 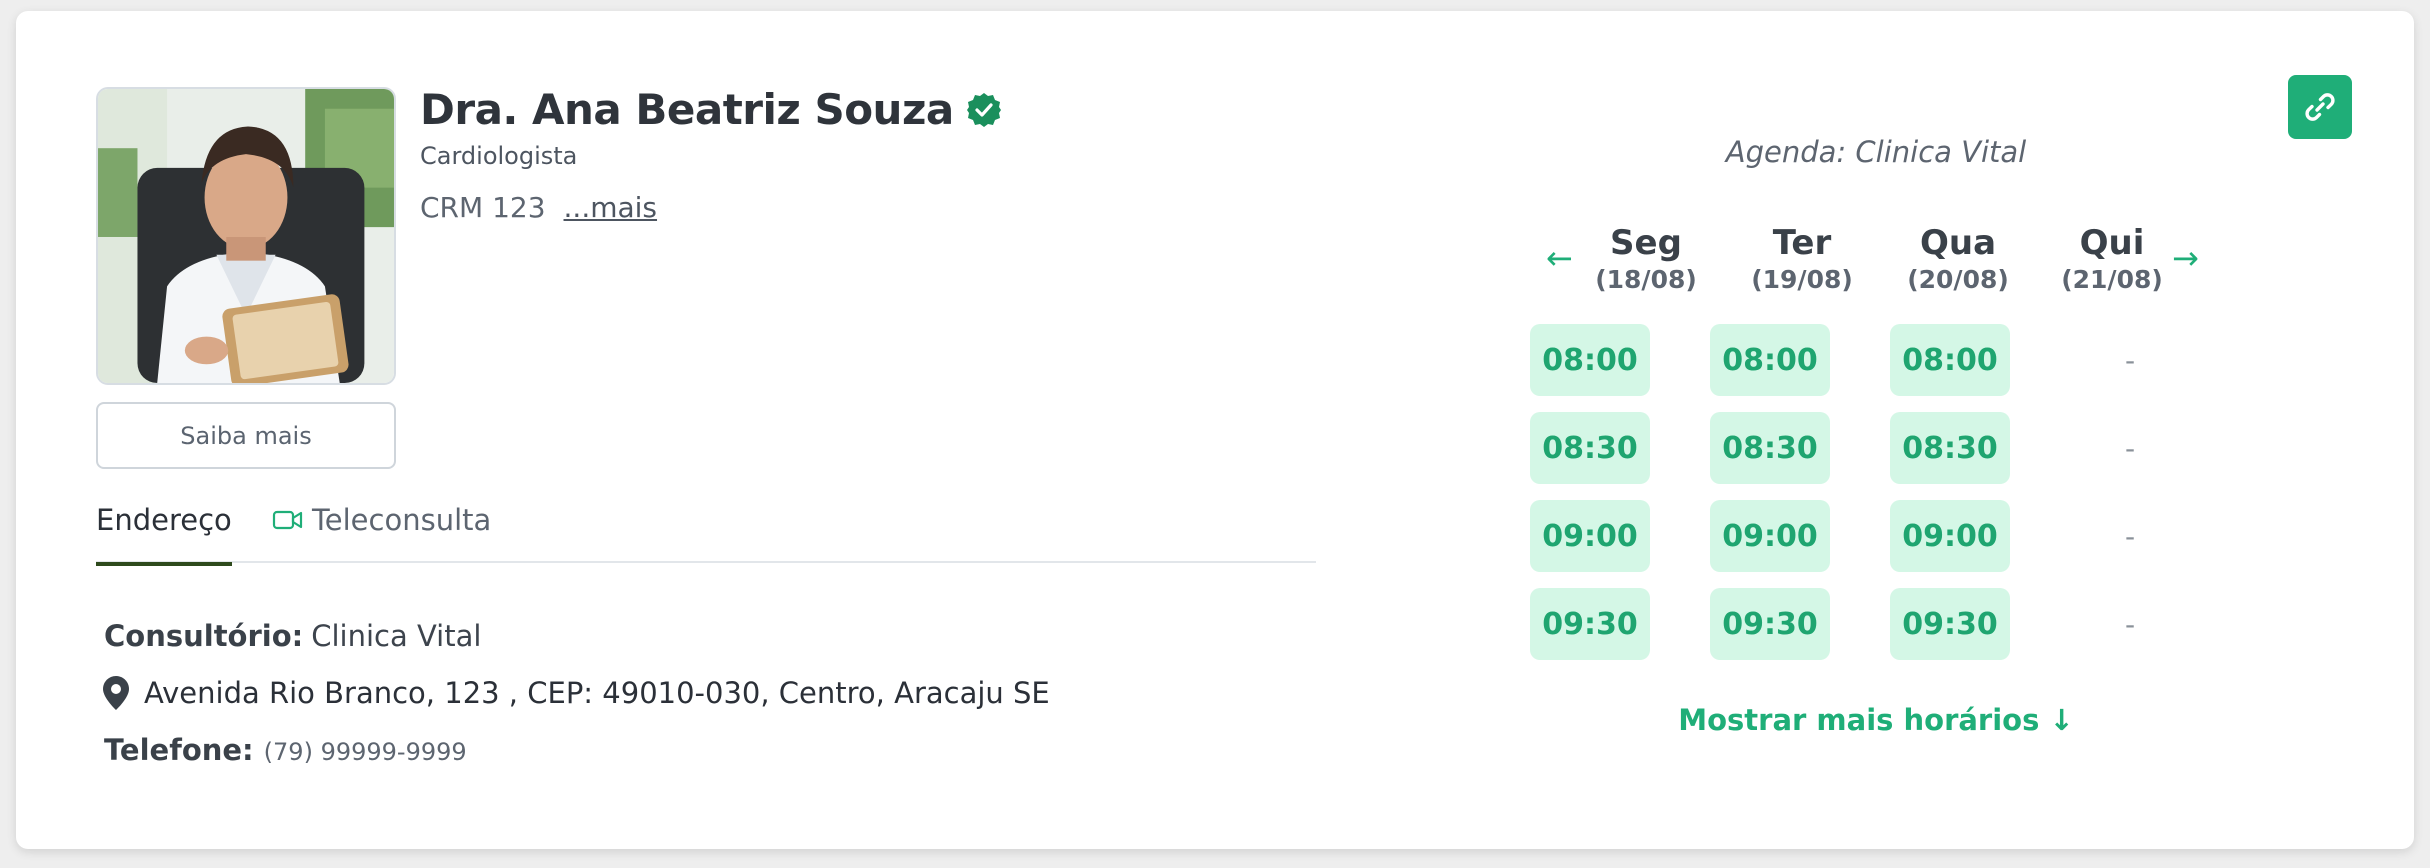 I want to click on phone-value: (79) 99999-9999, so click(x=365, y=752).